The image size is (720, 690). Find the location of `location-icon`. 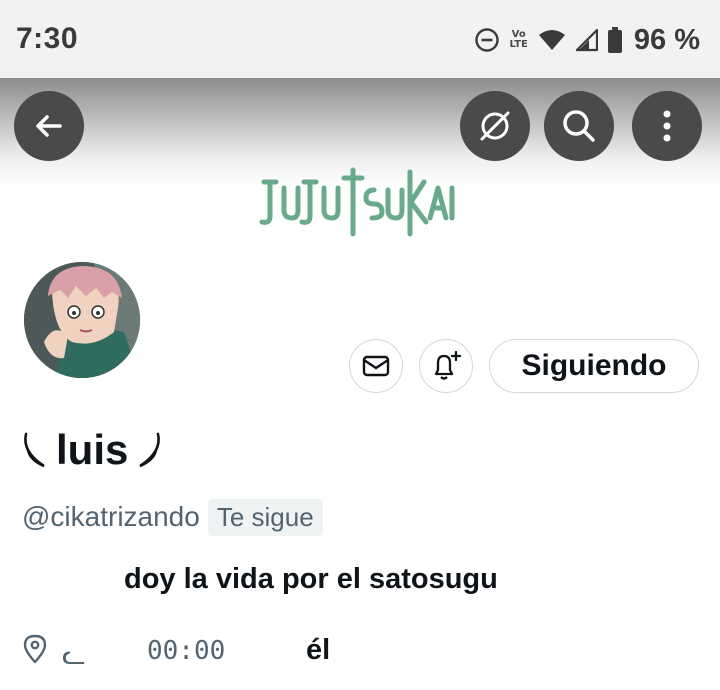

location-icon is located at coordinates (35, 649).